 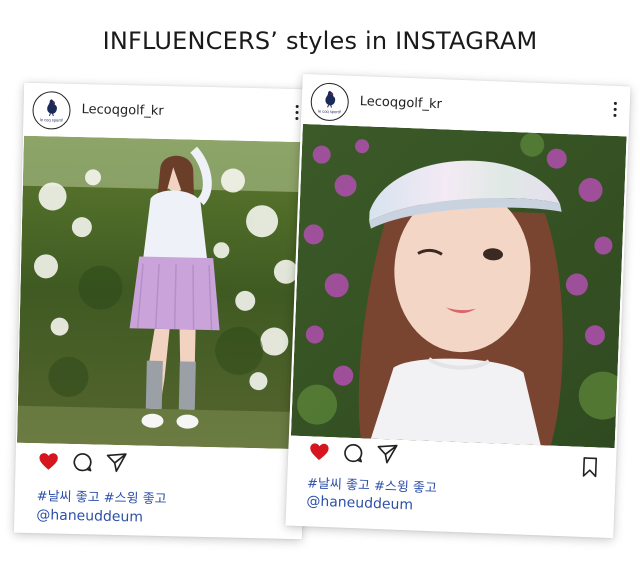 What do you see at coordinates (590, 467) in the screenshot?
I see `bookmark-icon` at bounding box center [590, 467].